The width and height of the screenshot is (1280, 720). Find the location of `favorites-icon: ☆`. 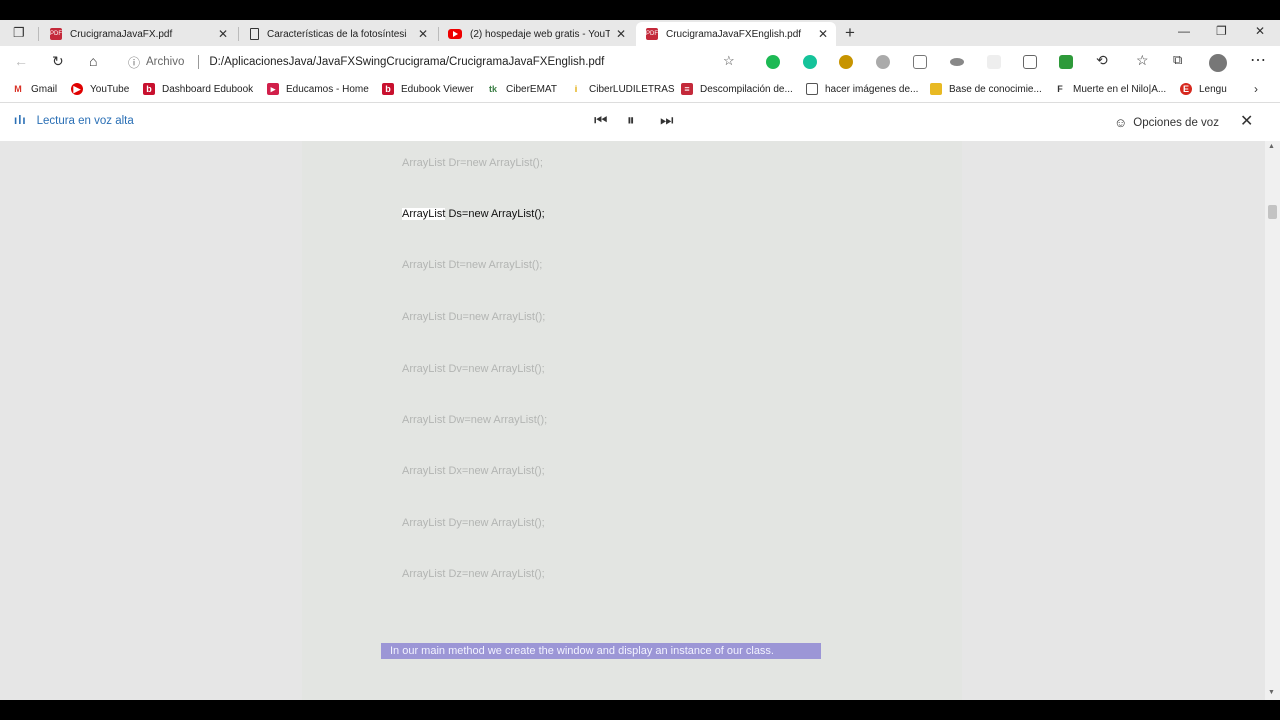

favorites-icon: ☆ is located at coordinates (1142, 60).